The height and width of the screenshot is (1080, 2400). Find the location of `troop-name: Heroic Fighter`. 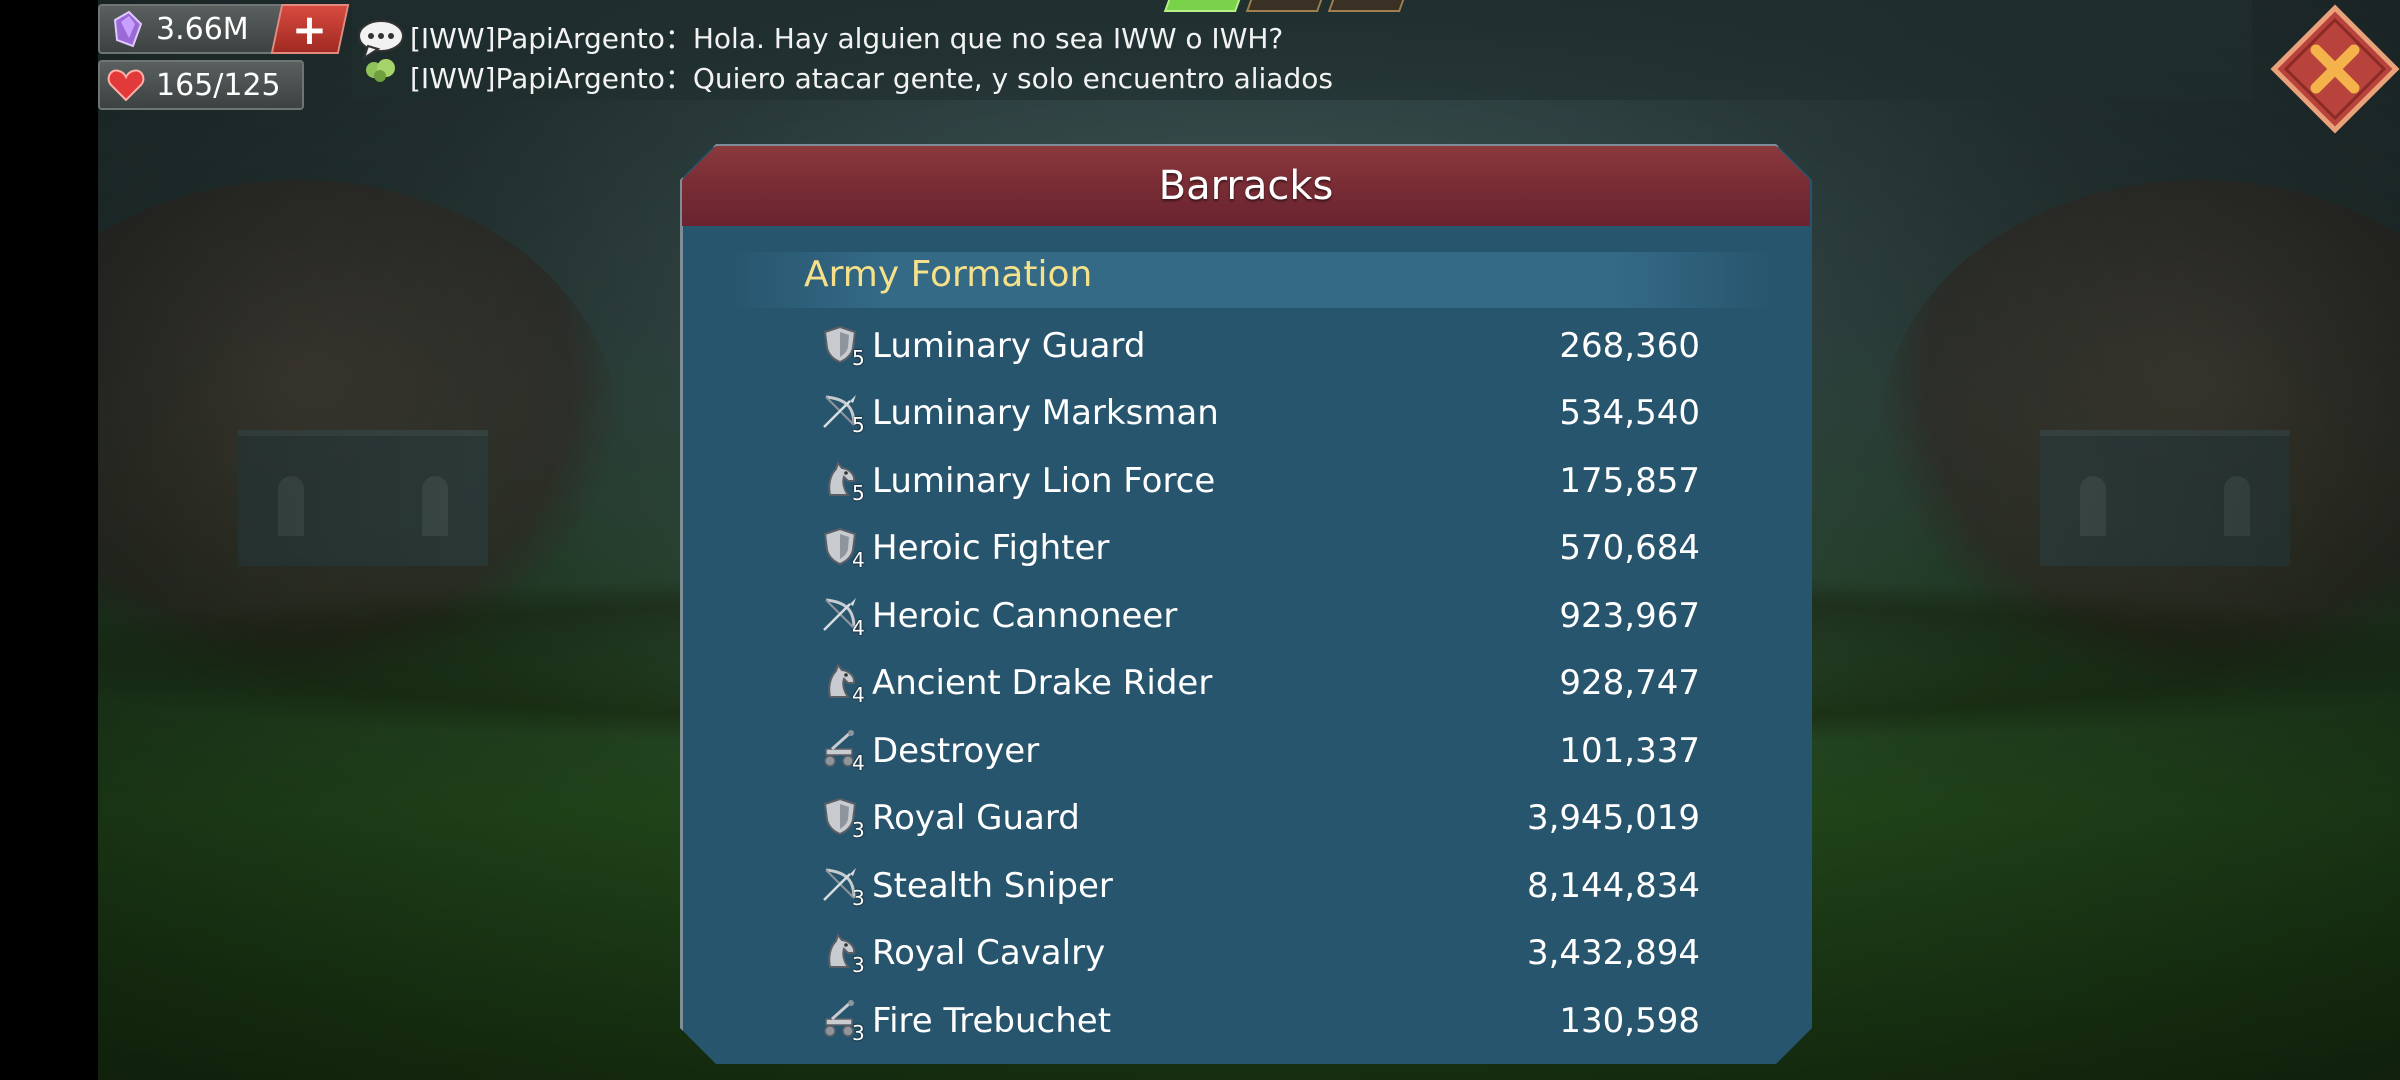

troop-name: Heroic Fighter is located at coordinates (991, 548).